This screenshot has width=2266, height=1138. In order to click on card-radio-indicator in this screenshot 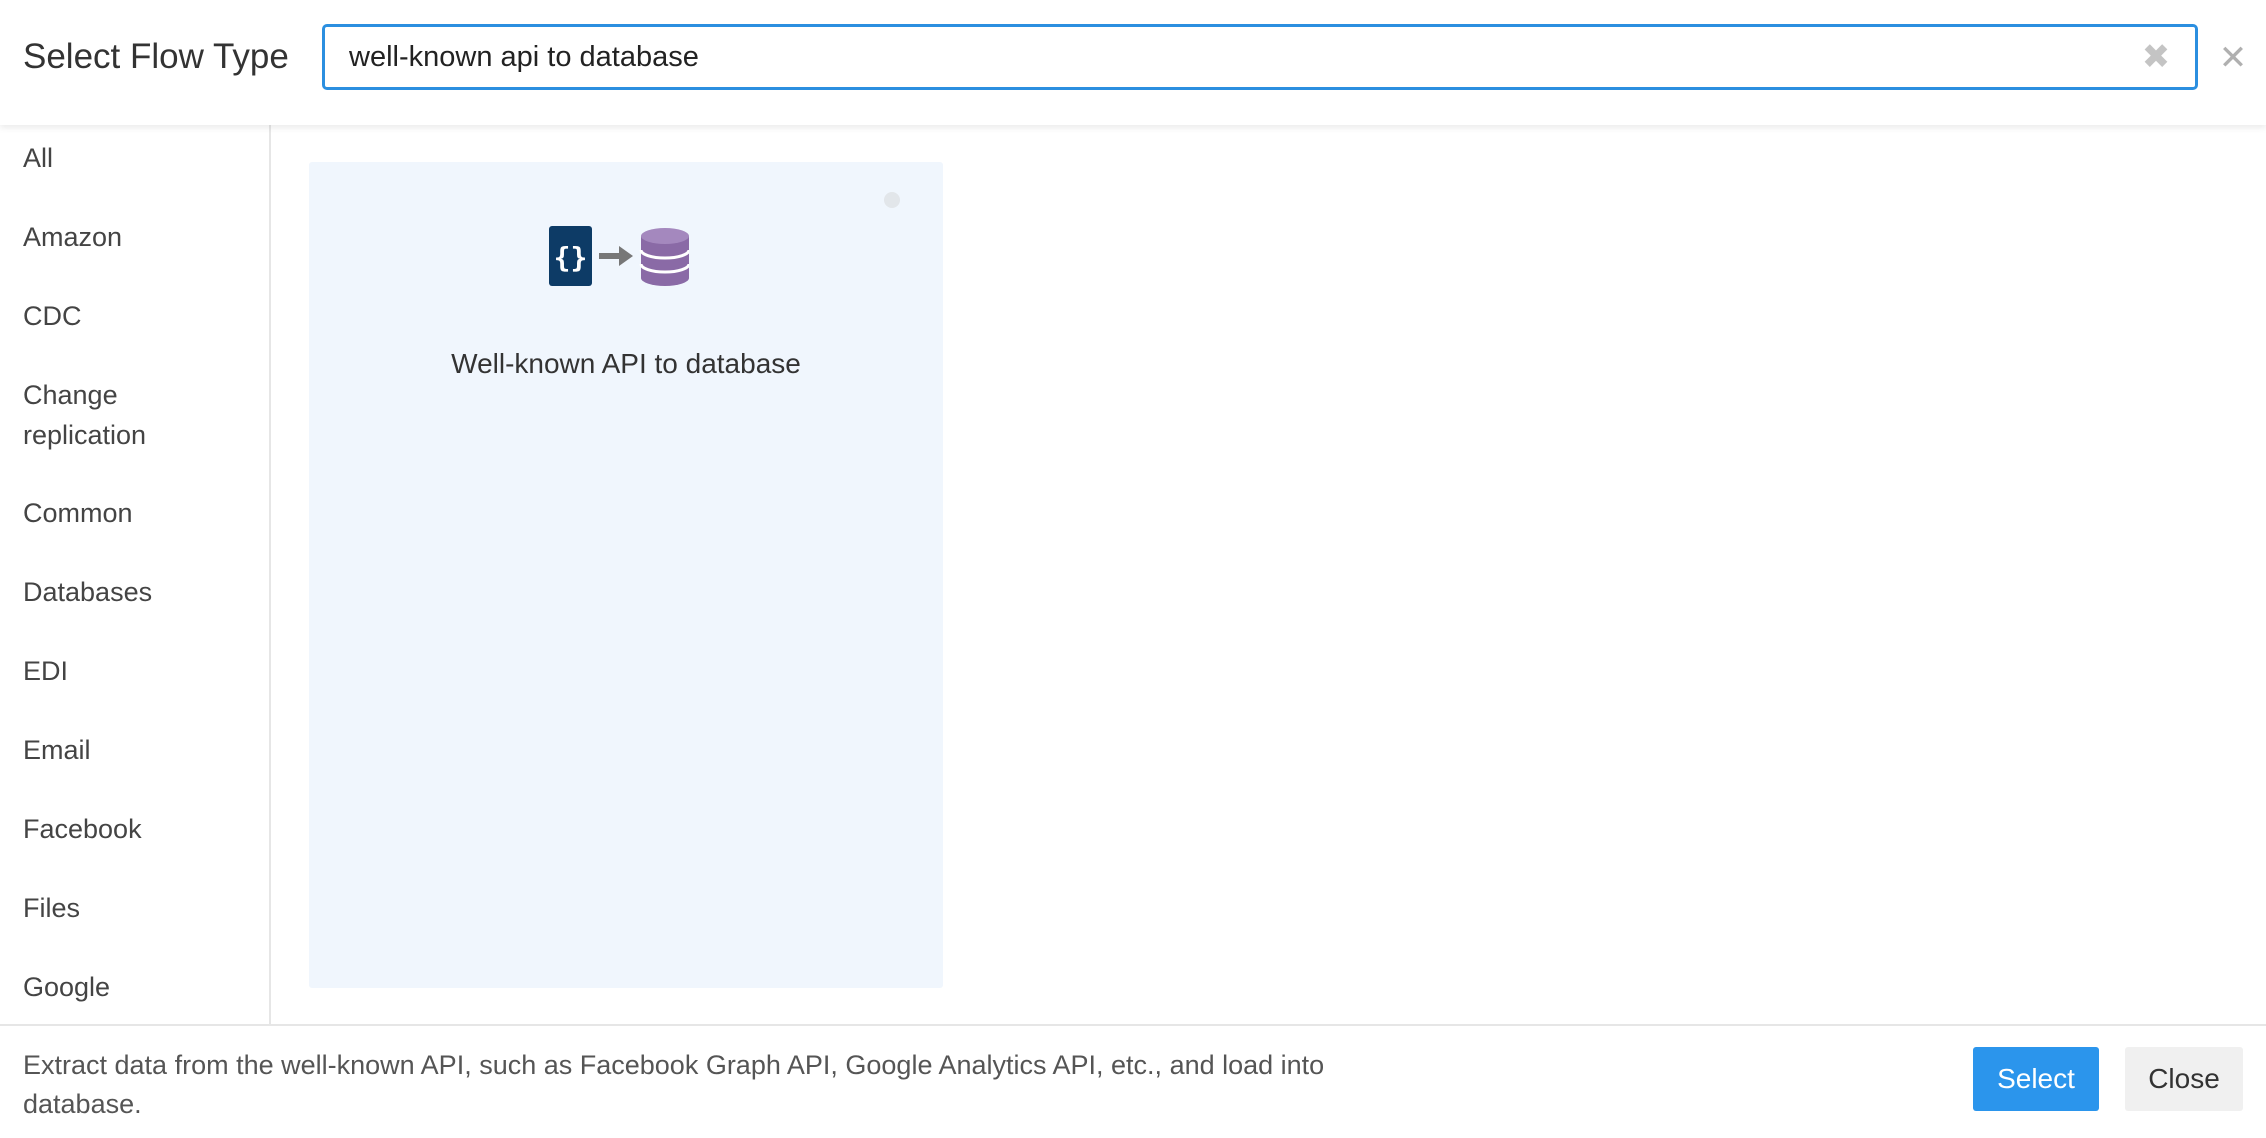, I will do `click(892, 200)`.